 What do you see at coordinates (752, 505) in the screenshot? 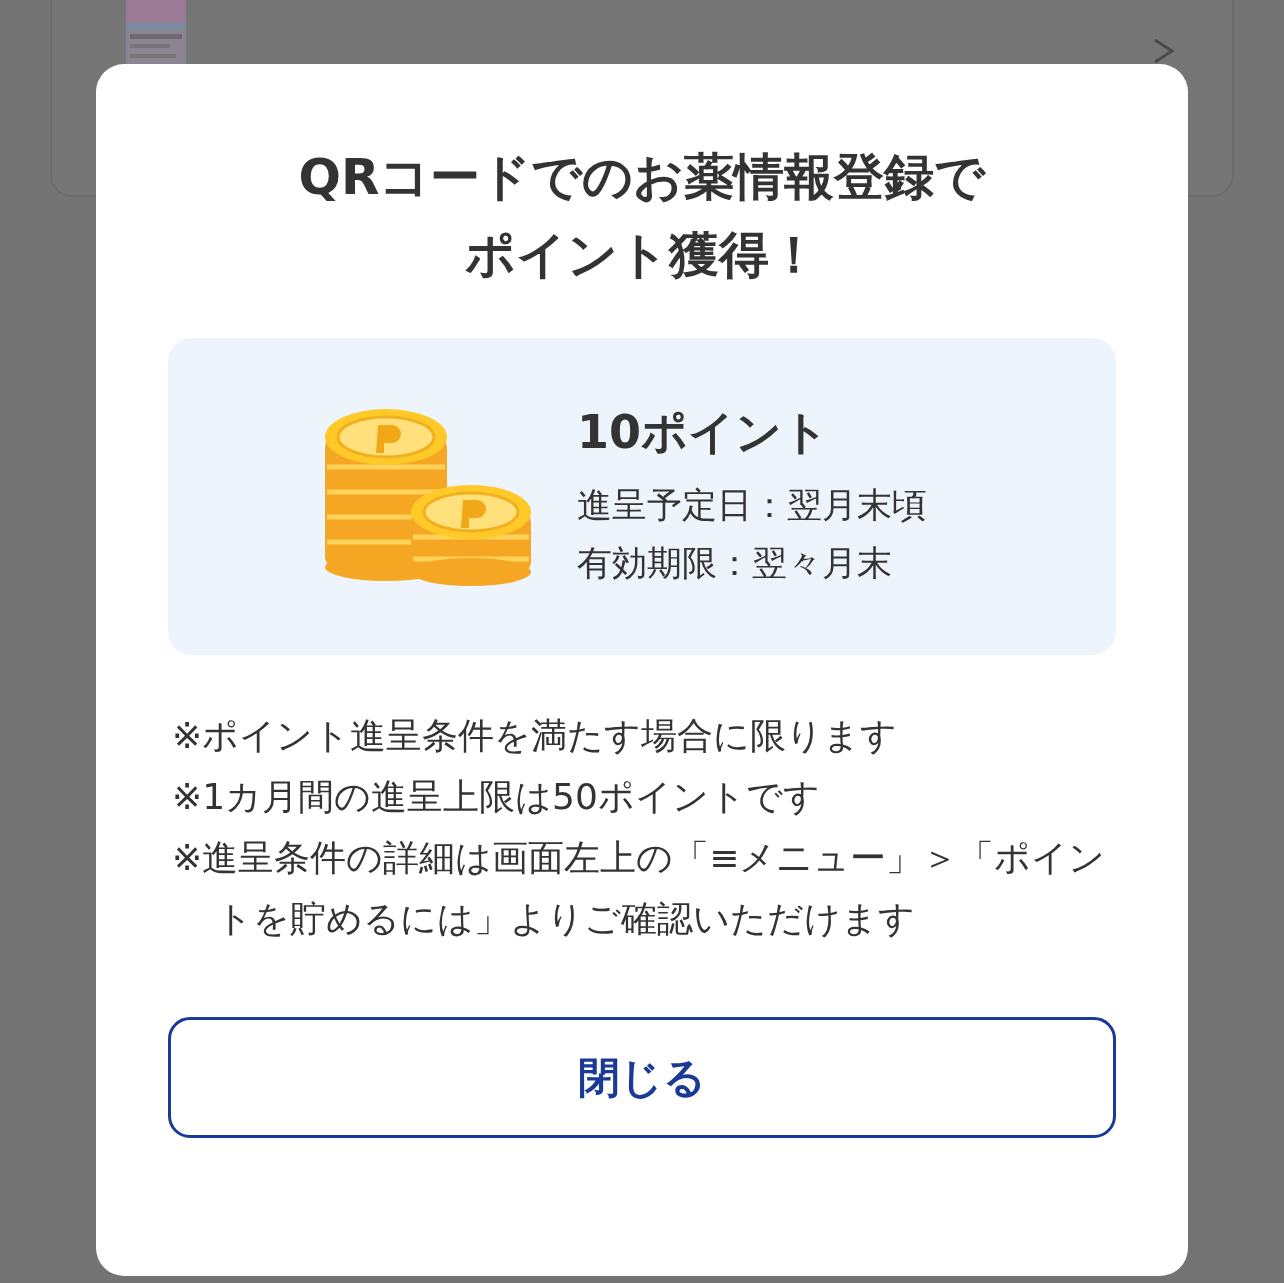
I see `reward-detail: 進呈予定日：翌月末頃` at bounding box center [752, 505].